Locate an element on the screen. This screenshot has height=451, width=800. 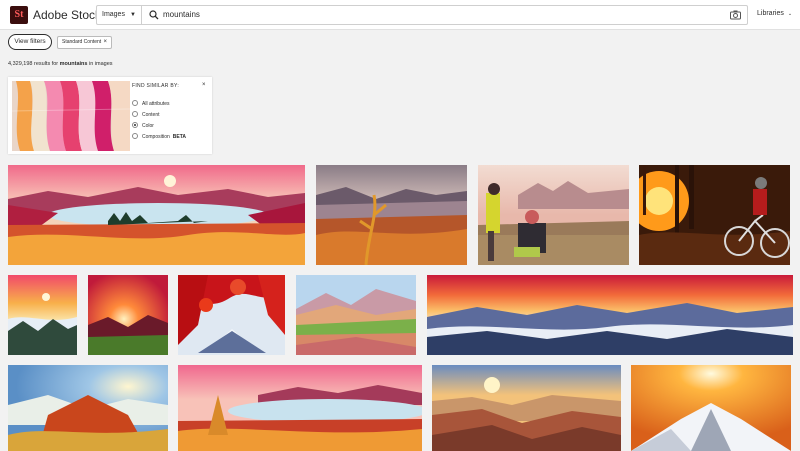
libraries-label: Libraries is located at coordinates (770, 13).